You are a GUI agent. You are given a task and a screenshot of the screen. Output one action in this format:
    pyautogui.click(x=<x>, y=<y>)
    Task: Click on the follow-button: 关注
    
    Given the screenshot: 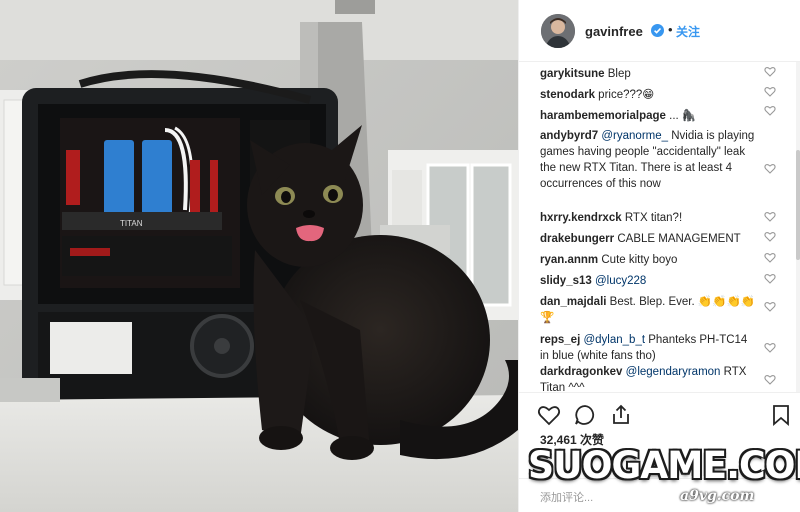 What is the action you would take?
    pyautogui.click(x=688, y=31)
    